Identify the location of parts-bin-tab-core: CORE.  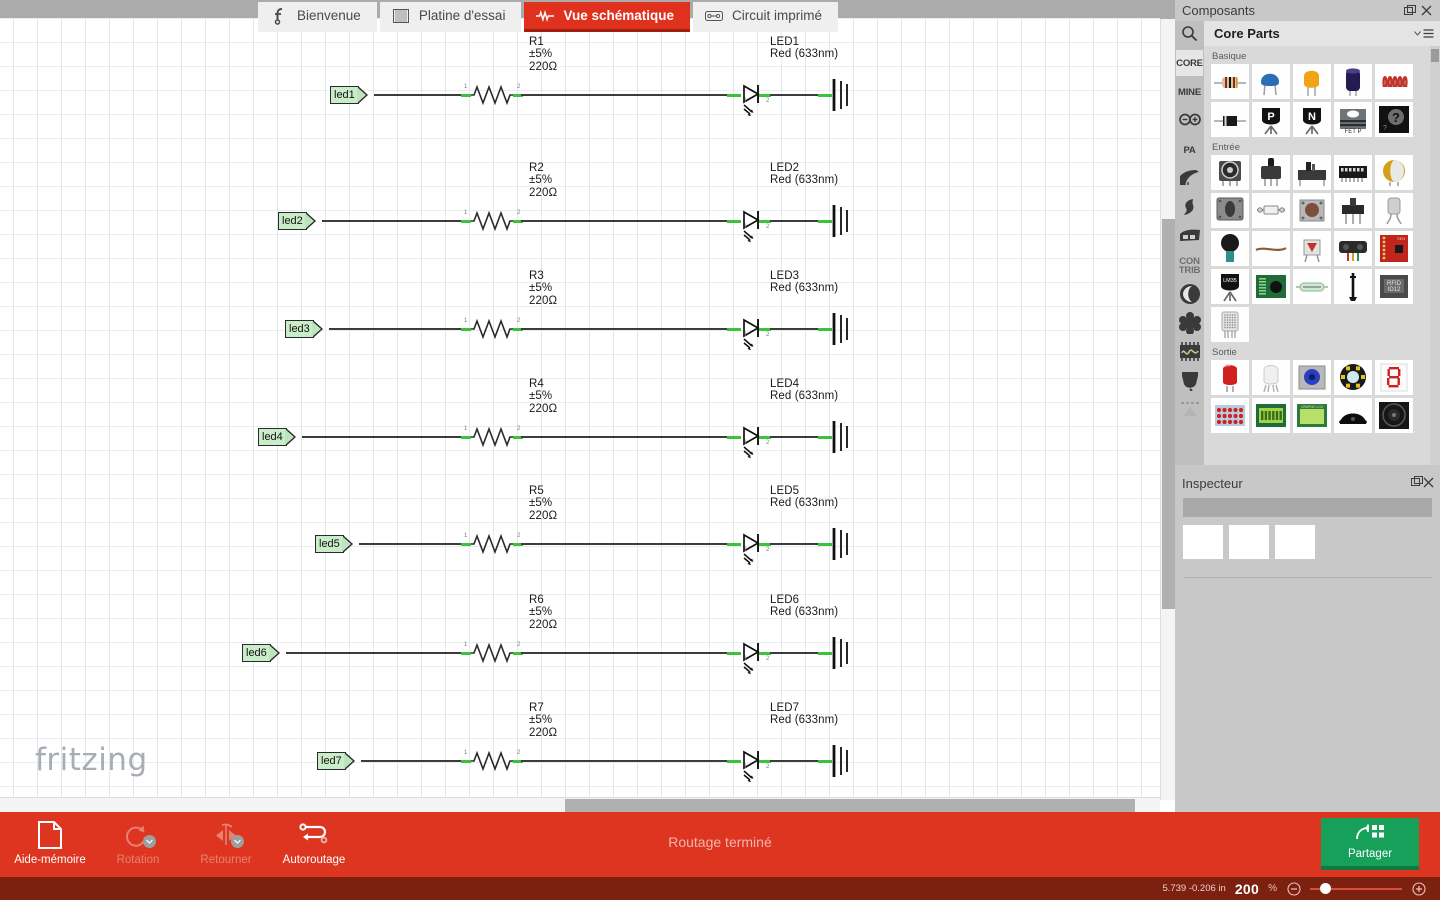
(1189, 63).